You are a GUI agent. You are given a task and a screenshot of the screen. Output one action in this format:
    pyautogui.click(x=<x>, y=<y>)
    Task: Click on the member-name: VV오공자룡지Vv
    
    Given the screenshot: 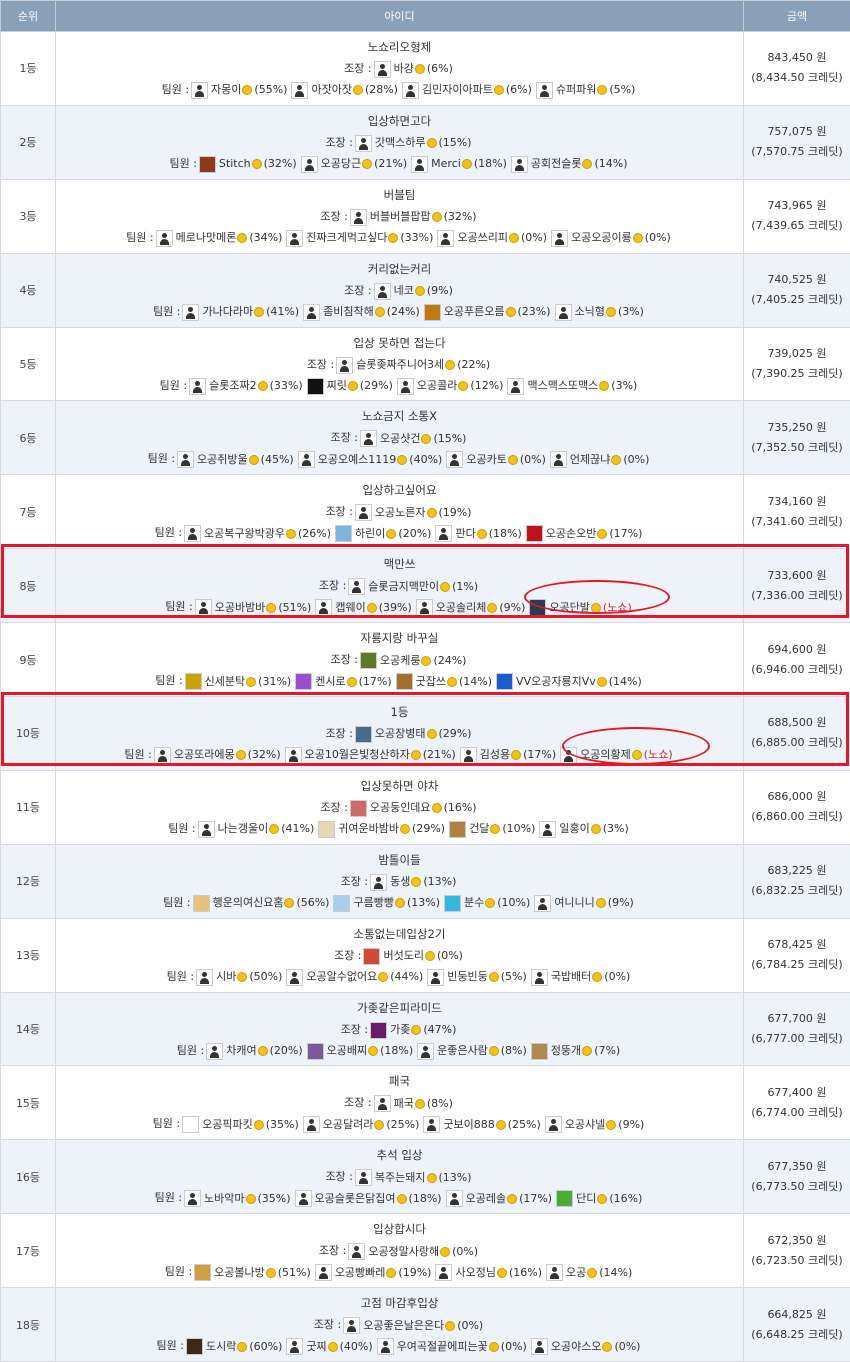 What is the action you would take?
    pyautogui.click(x=556, y=681)
    